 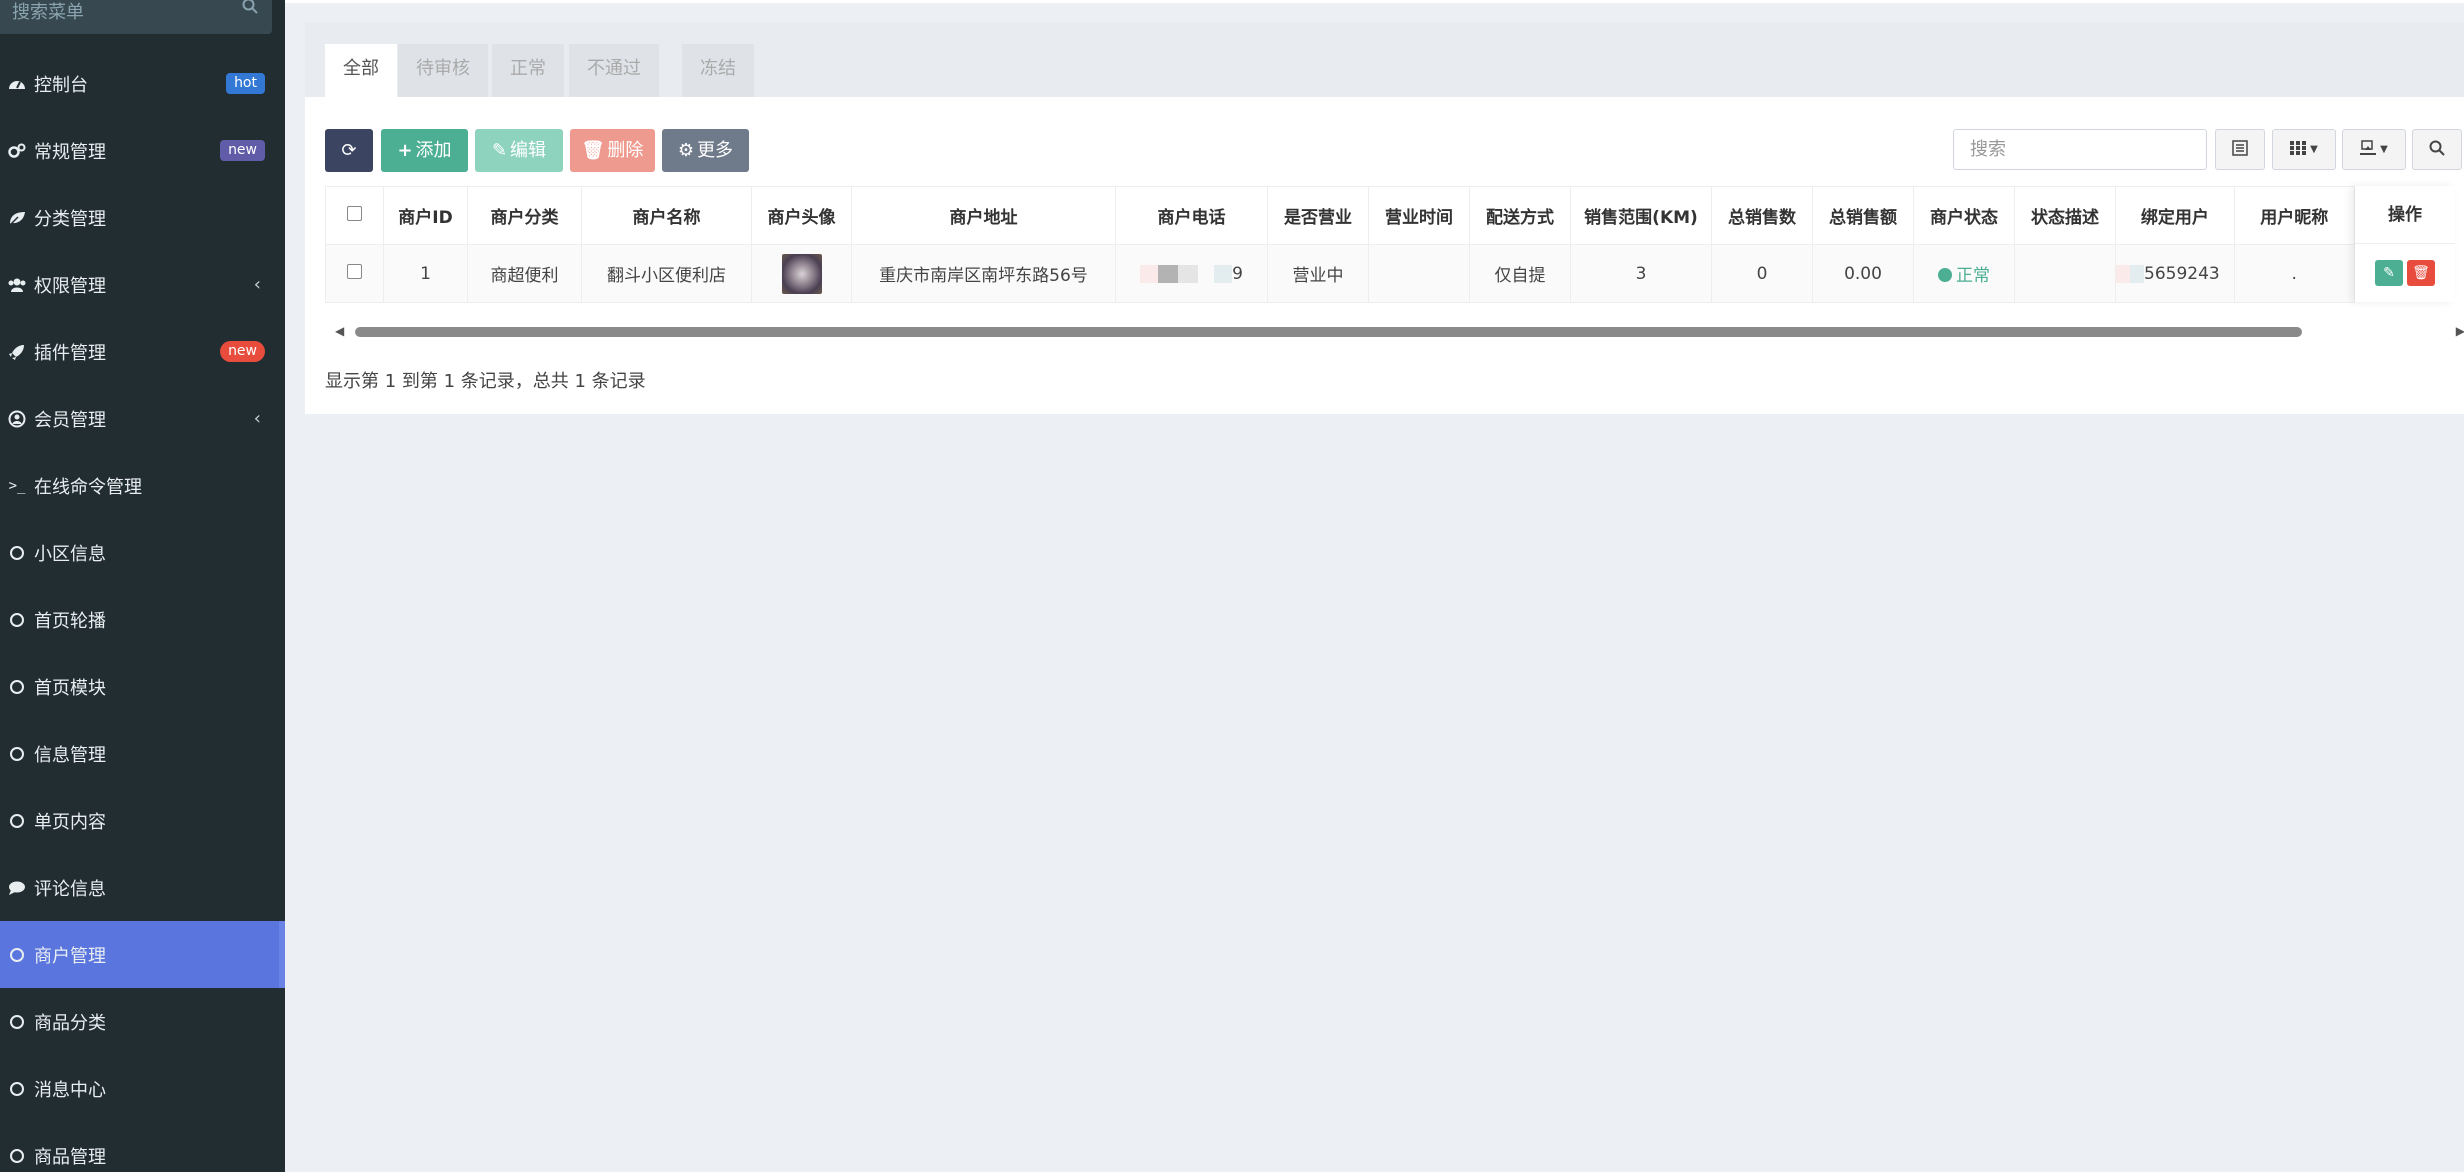 What do you see at coordinates (349, 150) in the screenshot?
I see `refresh-button: ⟳` at bounding box center [349, 150].